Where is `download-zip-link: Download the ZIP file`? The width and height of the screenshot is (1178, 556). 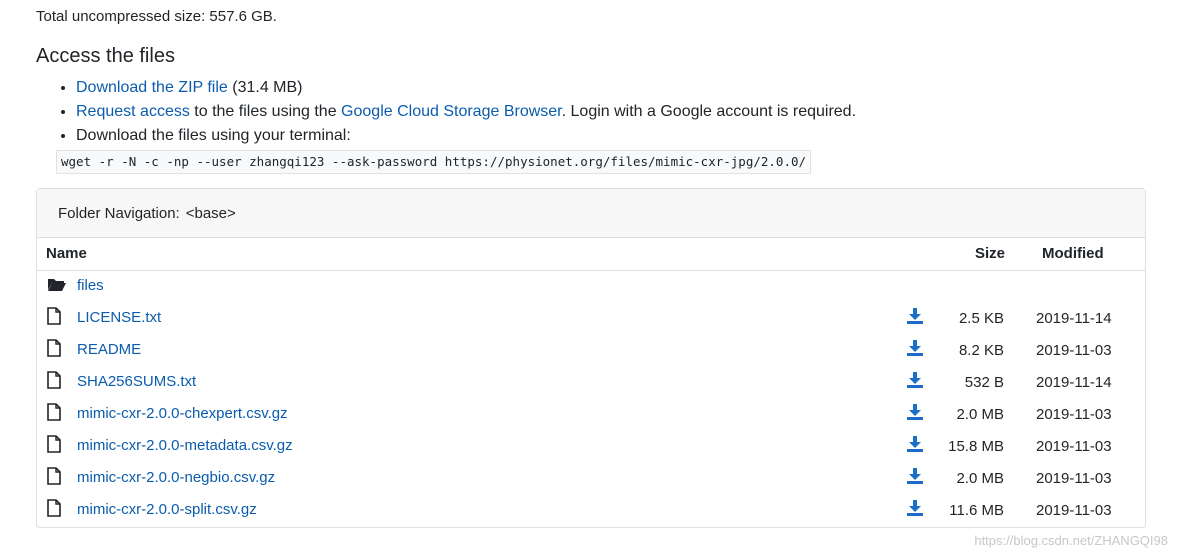
download-zip-link: Download the ZIP file is located at coordinates (152, 87).